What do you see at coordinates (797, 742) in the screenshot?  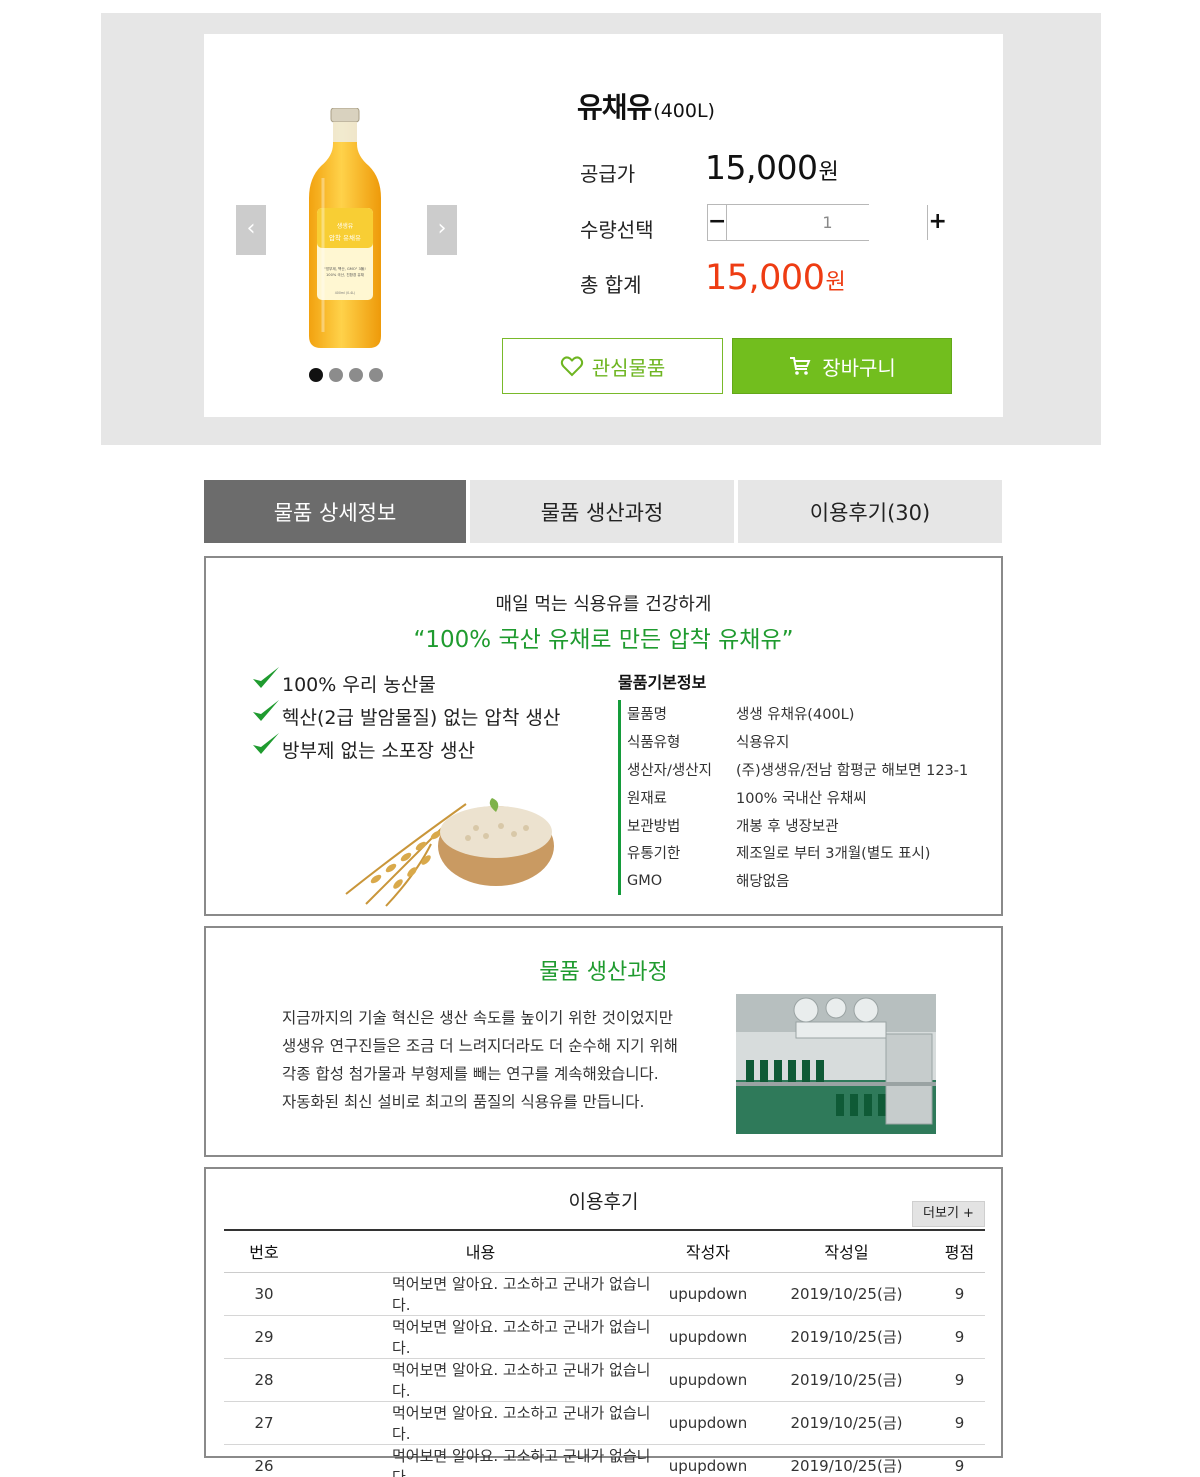 I see `spec-row: 식품유형 식용유지` at bounding box center [797, 742].